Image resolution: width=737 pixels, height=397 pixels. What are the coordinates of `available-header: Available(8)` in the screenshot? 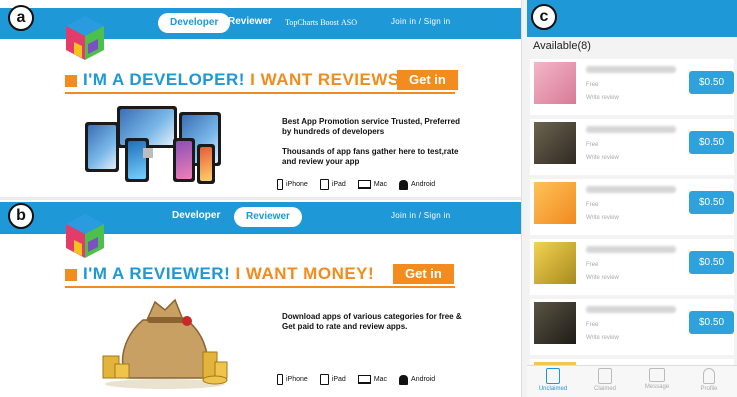 It's located at (632, 46).